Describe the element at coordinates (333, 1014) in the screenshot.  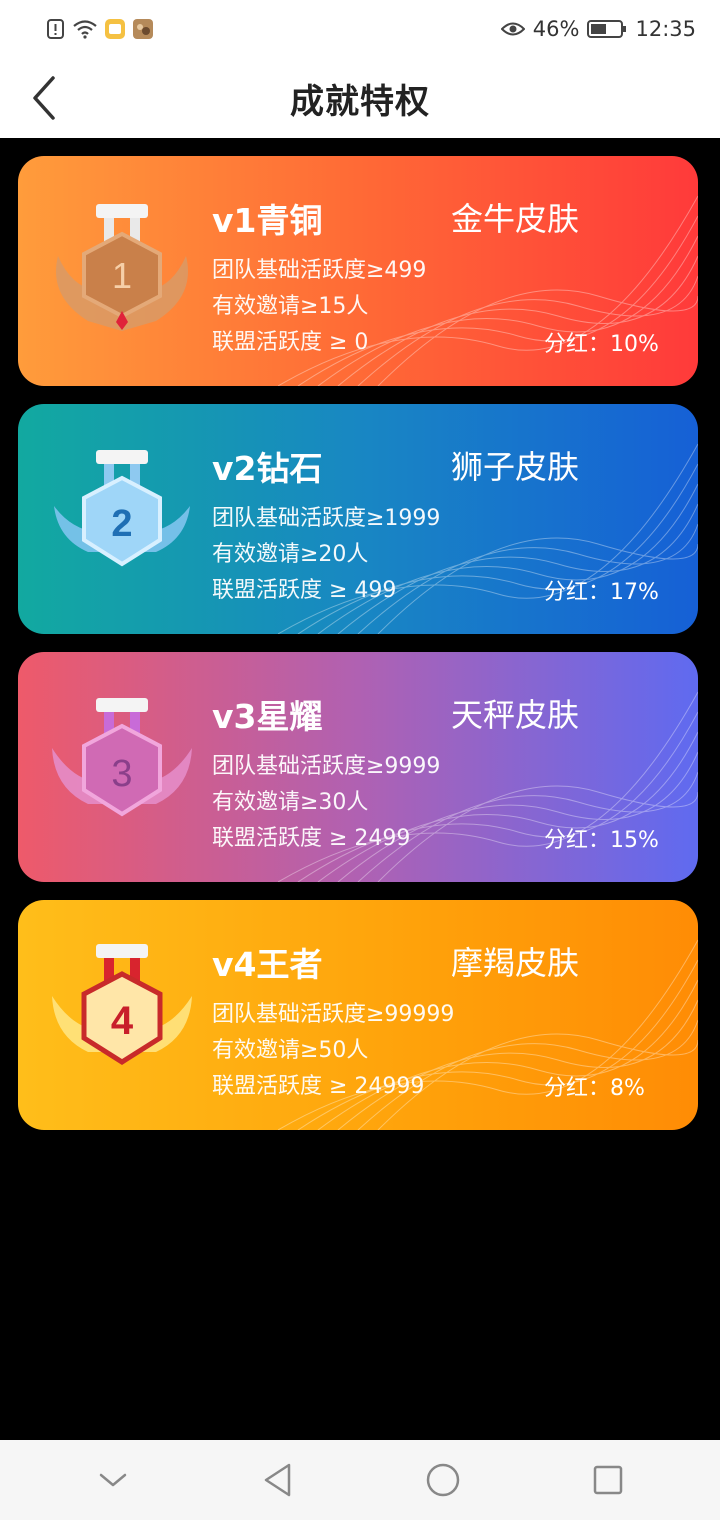
I see `requirement-team-activity: 团队基础活跃度≥99999` at that location.